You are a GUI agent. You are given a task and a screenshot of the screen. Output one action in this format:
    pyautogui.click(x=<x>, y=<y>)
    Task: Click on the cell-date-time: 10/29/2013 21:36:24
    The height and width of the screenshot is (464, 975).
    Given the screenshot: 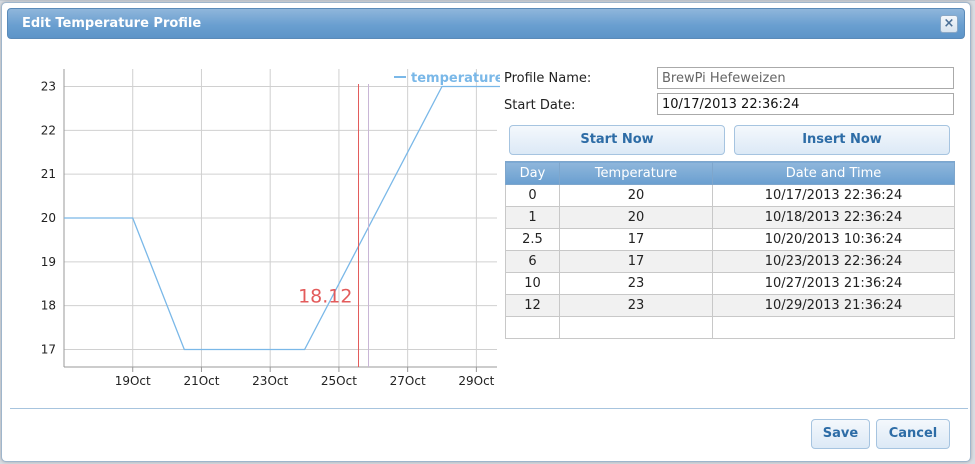 What is the action you would take?
    pyautogui.click(x=833, y=305)
    